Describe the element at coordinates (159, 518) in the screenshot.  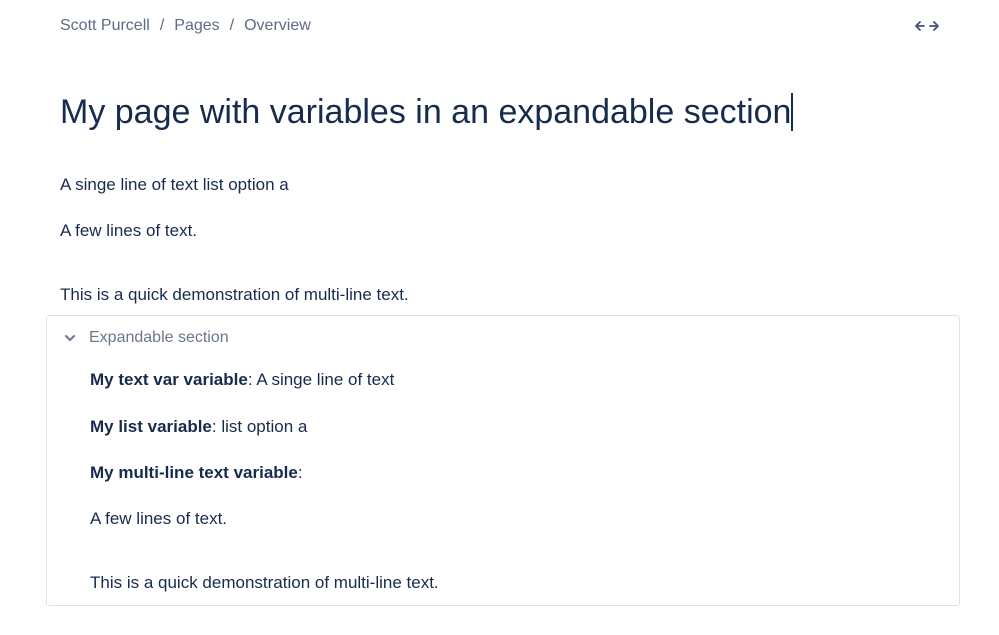
I see `expand-paragraph: A few lines of text.` at that location.